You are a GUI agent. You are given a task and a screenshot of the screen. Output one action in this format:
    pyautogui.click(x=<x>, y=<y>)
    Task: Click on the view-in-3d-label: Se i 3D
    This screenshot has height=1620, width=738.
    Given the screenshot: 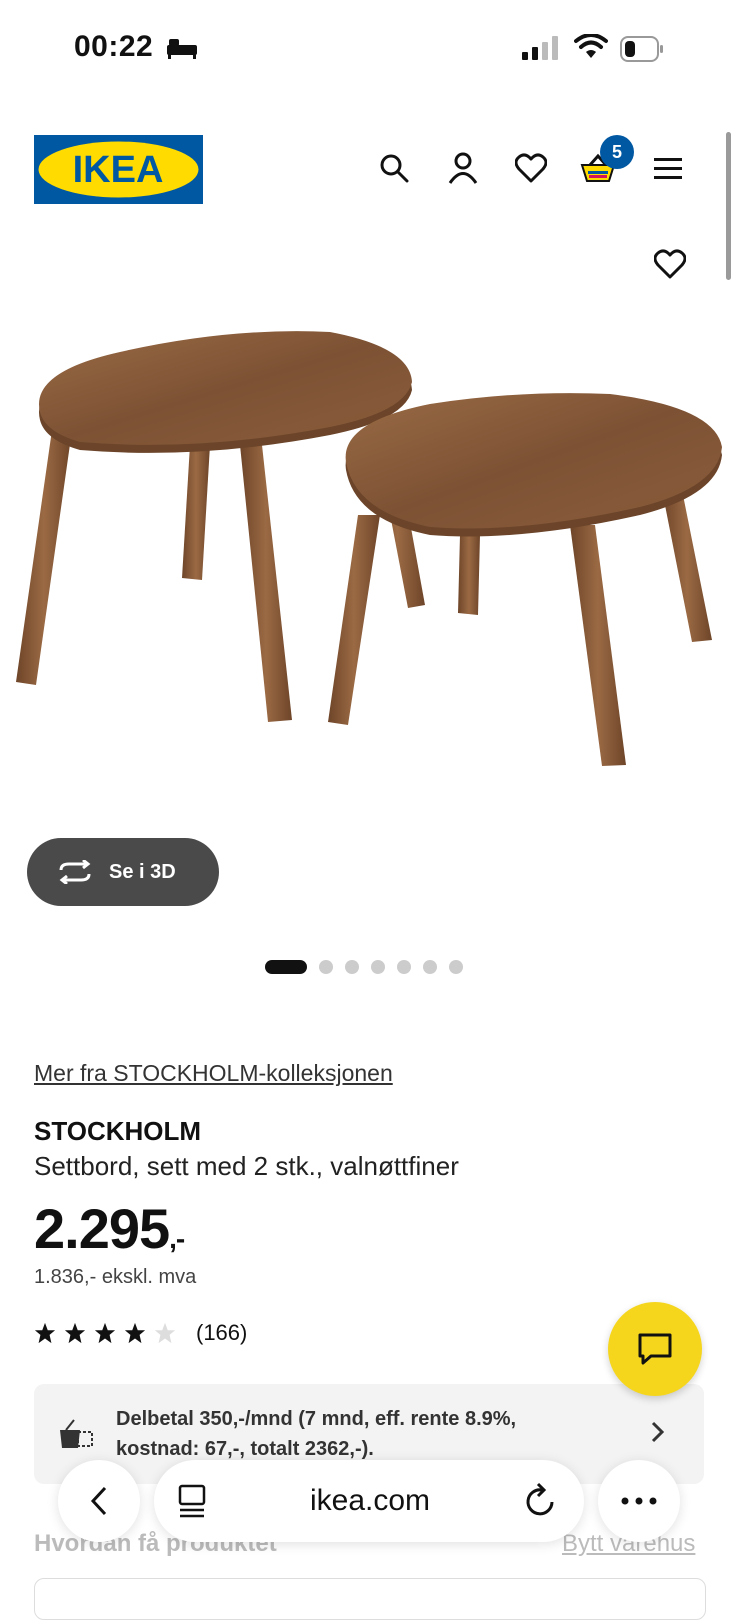 What is the action you would take?
    pyautogui.click(x=142, y=871)
    